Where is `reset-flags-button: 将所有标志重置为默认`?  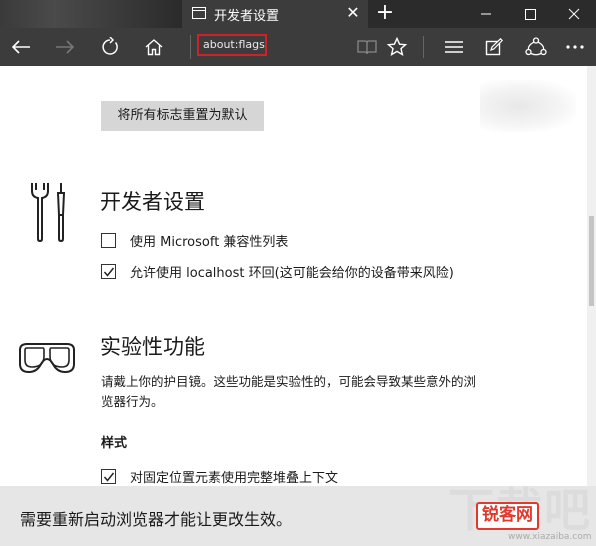 reset-flags-button: 将所有标志重置为默认 is located at coordinates (182, 116).